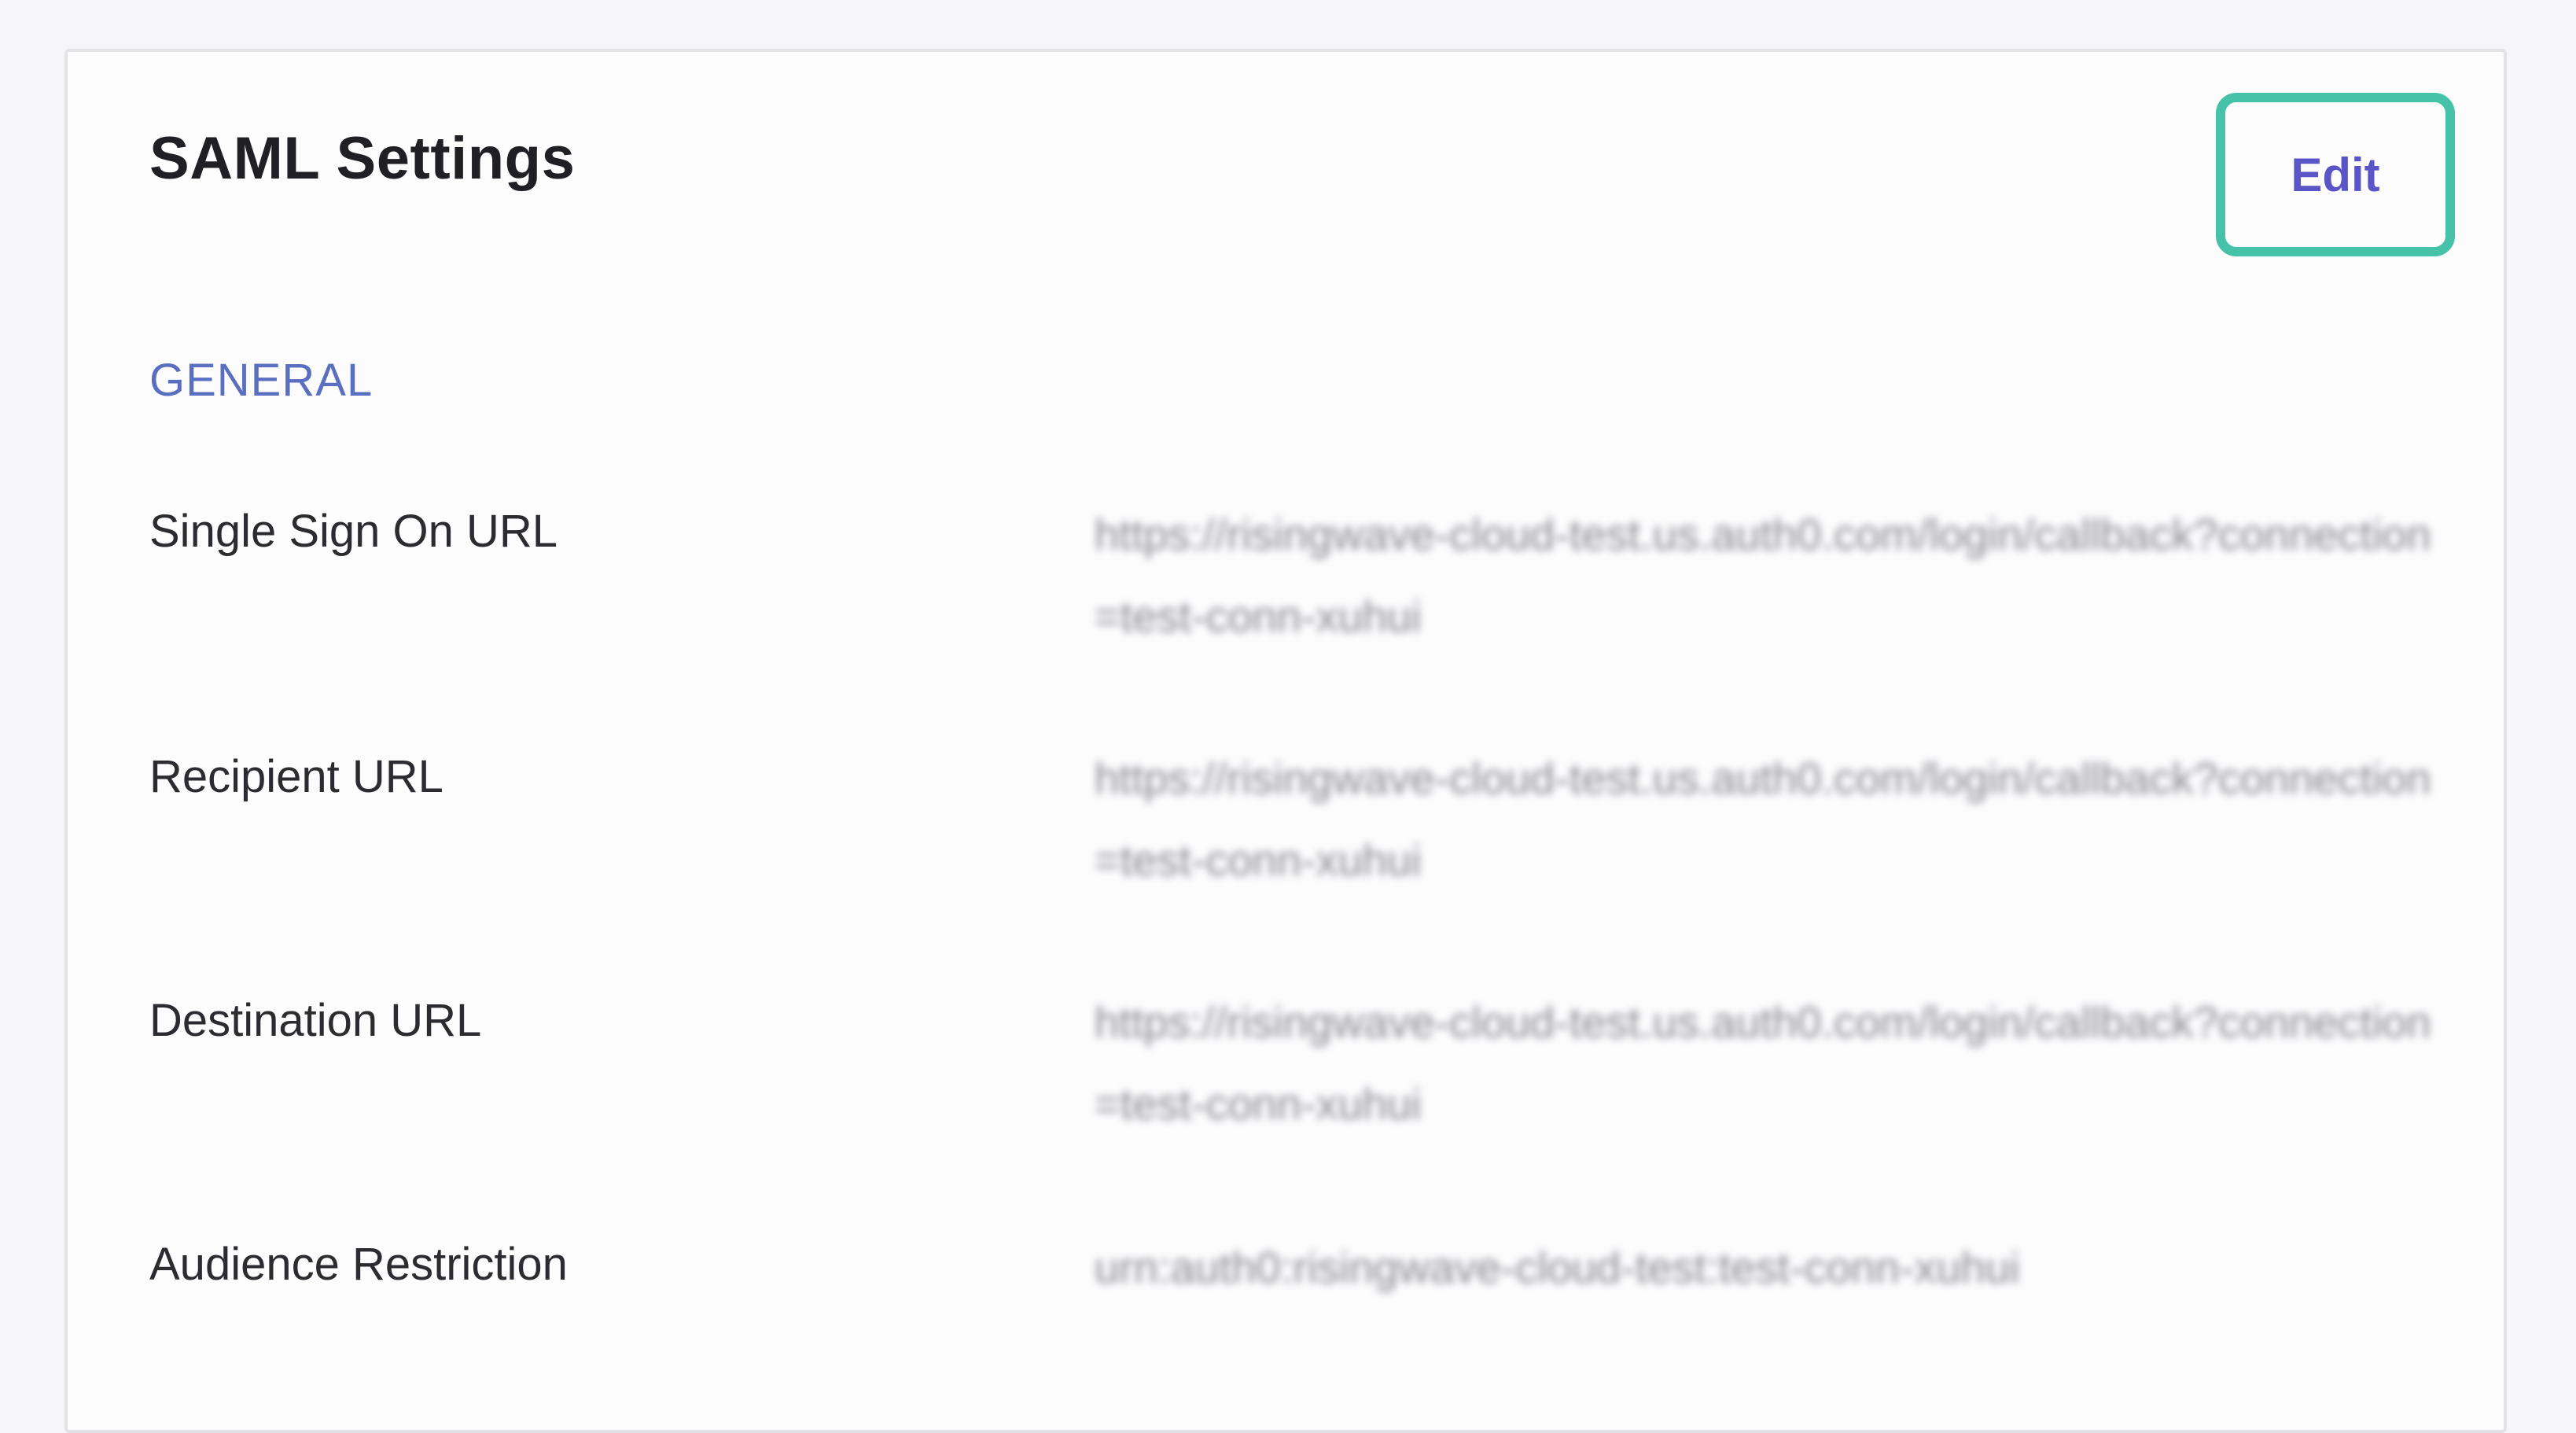  What do you see at coordinates (359, 1264) in the screenshot?
I see `row-label-audience-restriction: Audience Restriction` at bounding box center [359, 1264].